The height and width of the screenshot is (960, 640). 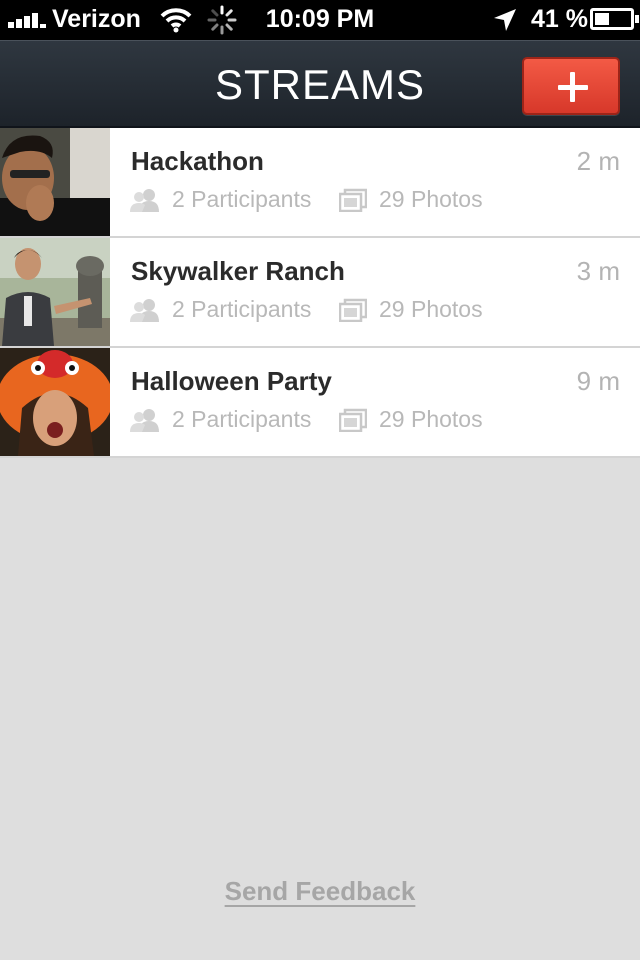 What do you see at coordinates (320, 183) in the screenshot?
I see `stream-row: Hackathon 2 m 2 Participants 29 Photos` at bounding box center [320, 183].